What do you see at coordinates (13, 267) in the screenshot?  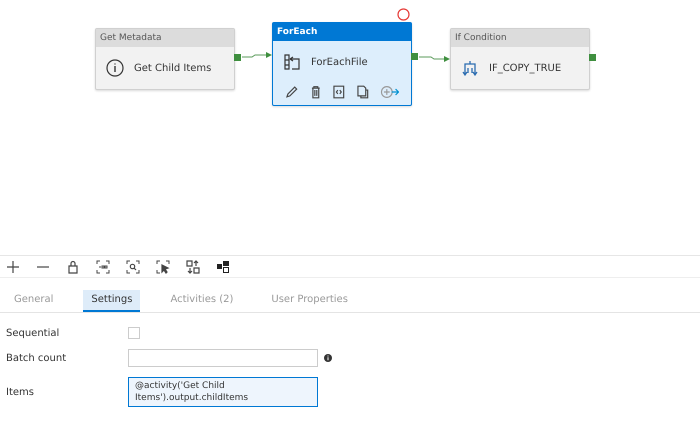 I see `zoom-in-icon` at bounding box center [13, 267].